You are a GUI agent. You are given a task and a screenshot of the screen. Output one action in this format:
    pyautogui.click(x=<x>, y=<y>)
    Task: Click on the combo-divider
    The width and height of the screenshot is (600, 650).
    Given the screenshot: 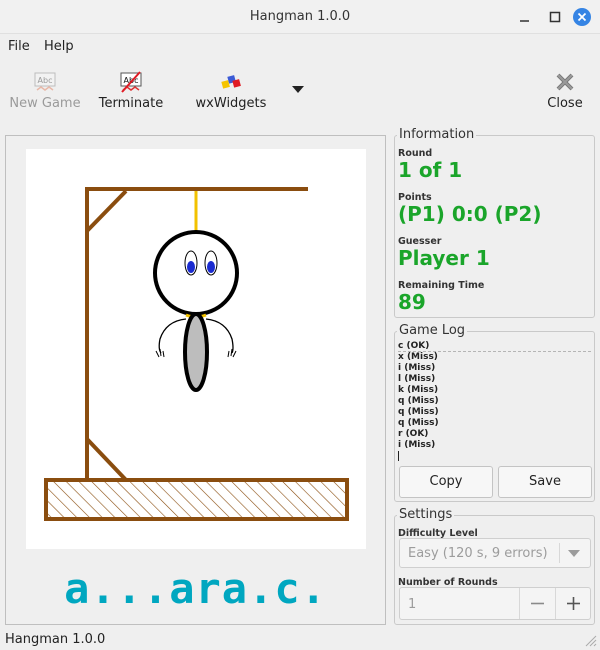 What is the action you would take?
    pyautogui.click(x=559, y=553)
    